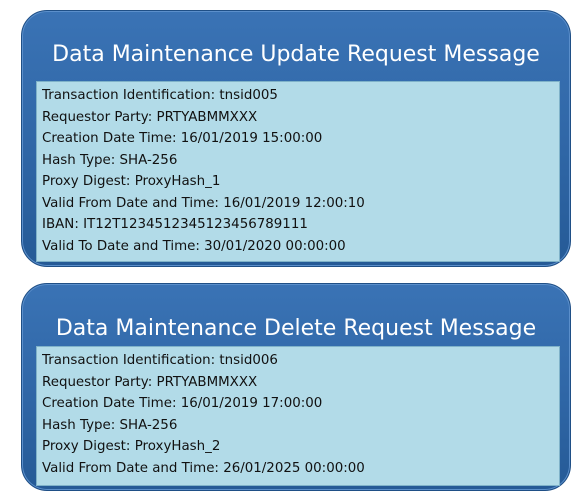 This screenshot has height=497, width=576. Describe the element at coordinates (131, 181) in the screenshot. I see `update-proxy-digest: Proxy Digest: ProxyHash_1` at that location.